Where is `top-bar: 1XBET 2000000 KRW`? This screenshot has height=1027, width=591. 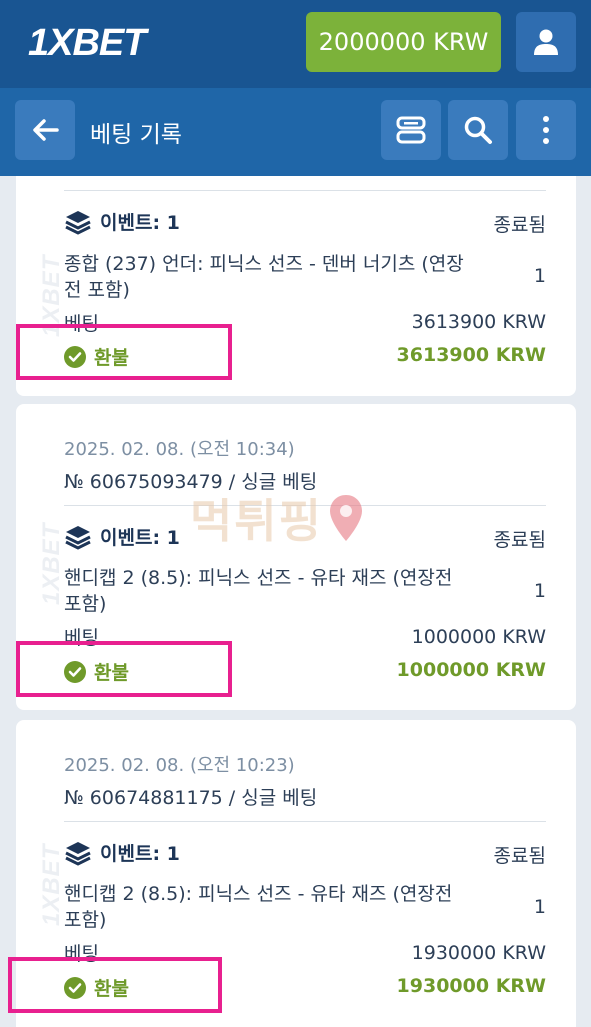 top-bar: 1XBET 2000000 KRW is located at coordinates (295, 44).